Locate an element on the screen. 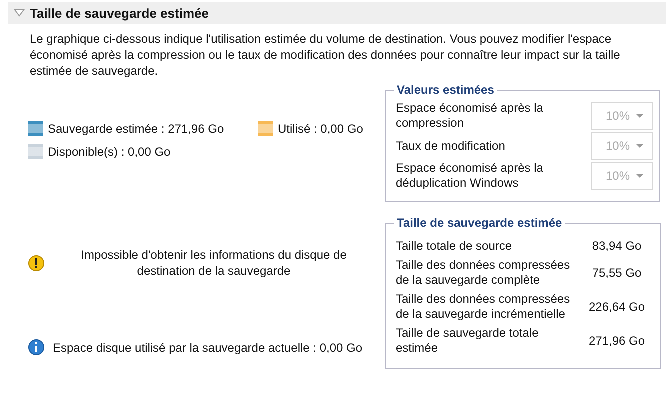 The width and height of the screenshot is (666, 400). legend-label: Sauvegarde estimée : 271,96 Go is located at coordinates (136, 129).